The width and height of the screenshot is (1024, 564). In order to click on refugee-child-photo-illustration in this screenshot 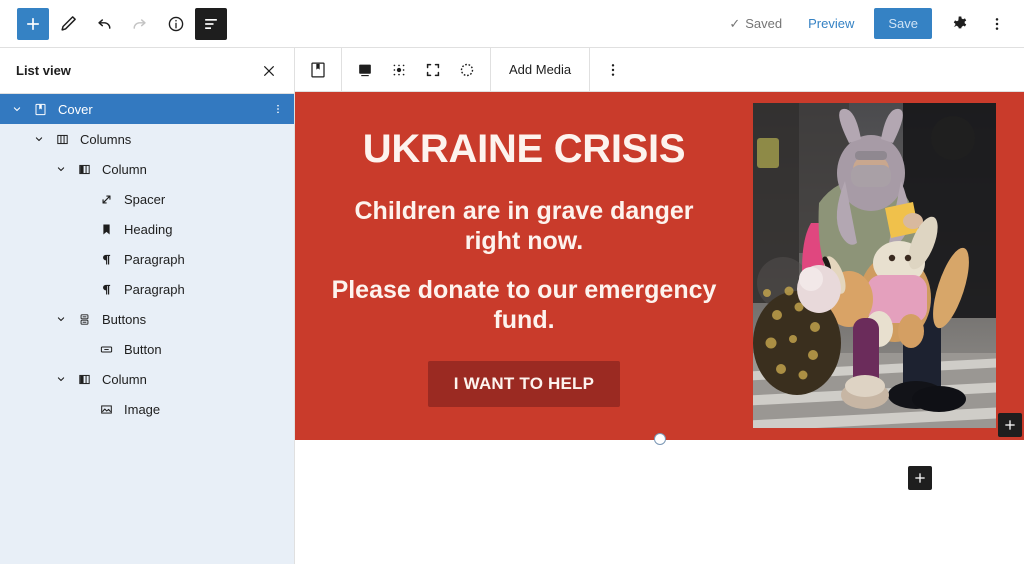, I will do `click(874, 265)`.